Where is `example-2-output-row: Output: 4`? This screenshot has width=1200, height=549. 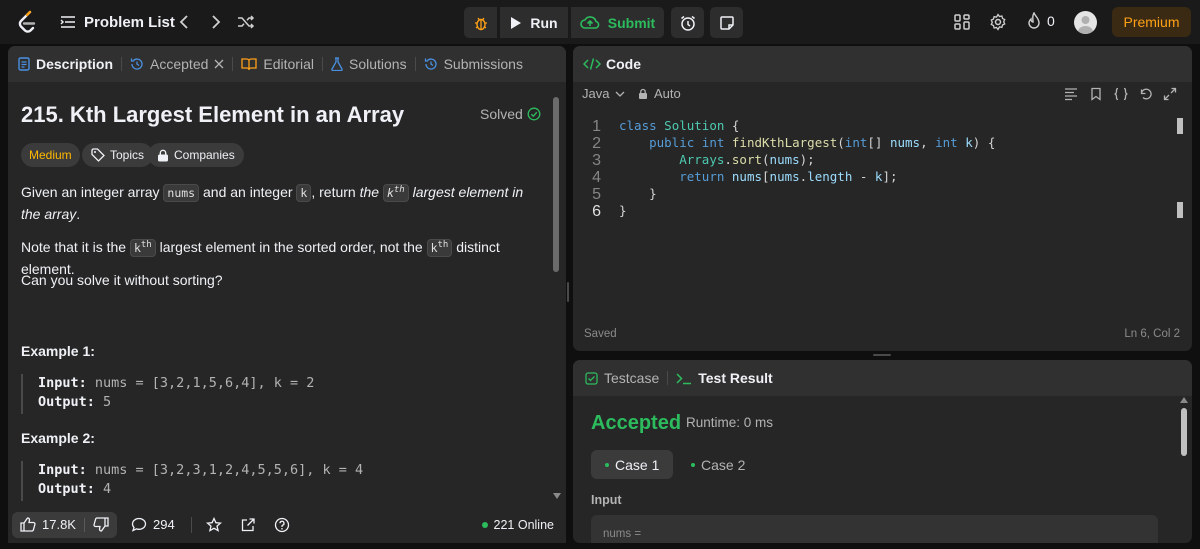 example-2-output-row: Output: 4 is located at coordinates (289, 489).